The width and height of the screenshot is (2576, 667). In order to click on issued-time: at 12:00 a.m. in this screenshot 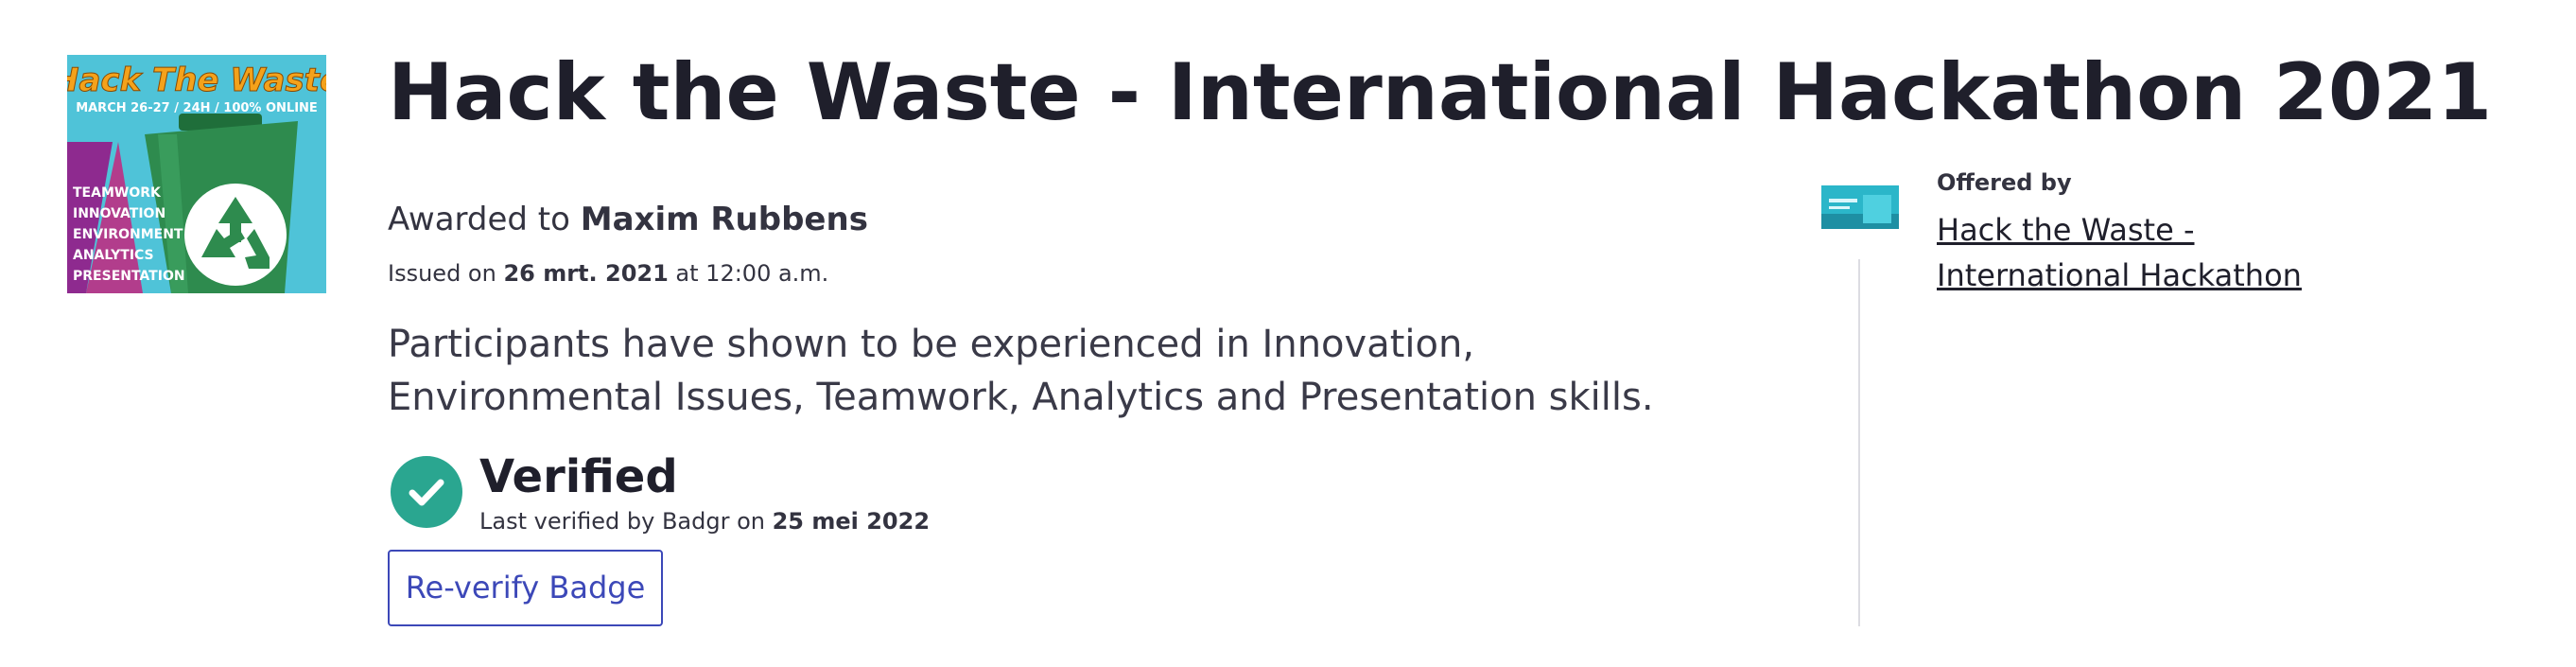, I will do `click(748, 273)`.